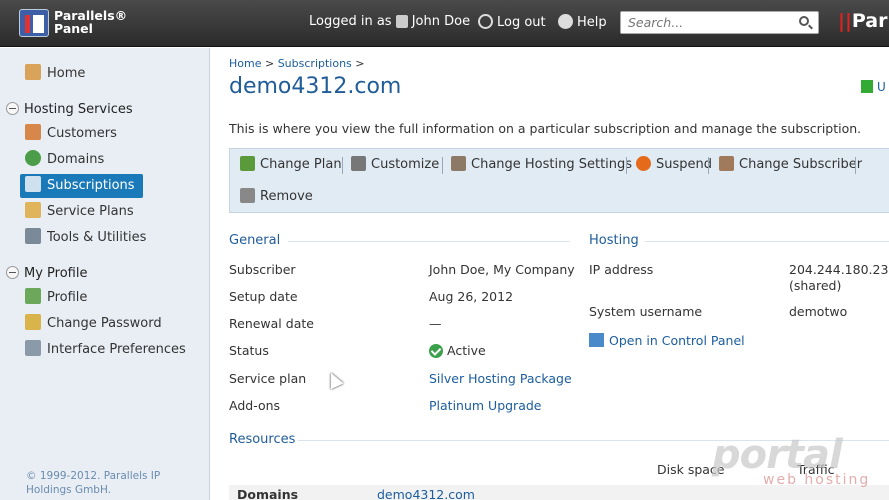 This screenshot has width=889, height=500. I want to click on sidebar-item-profile: Profile, so click(57, 298).